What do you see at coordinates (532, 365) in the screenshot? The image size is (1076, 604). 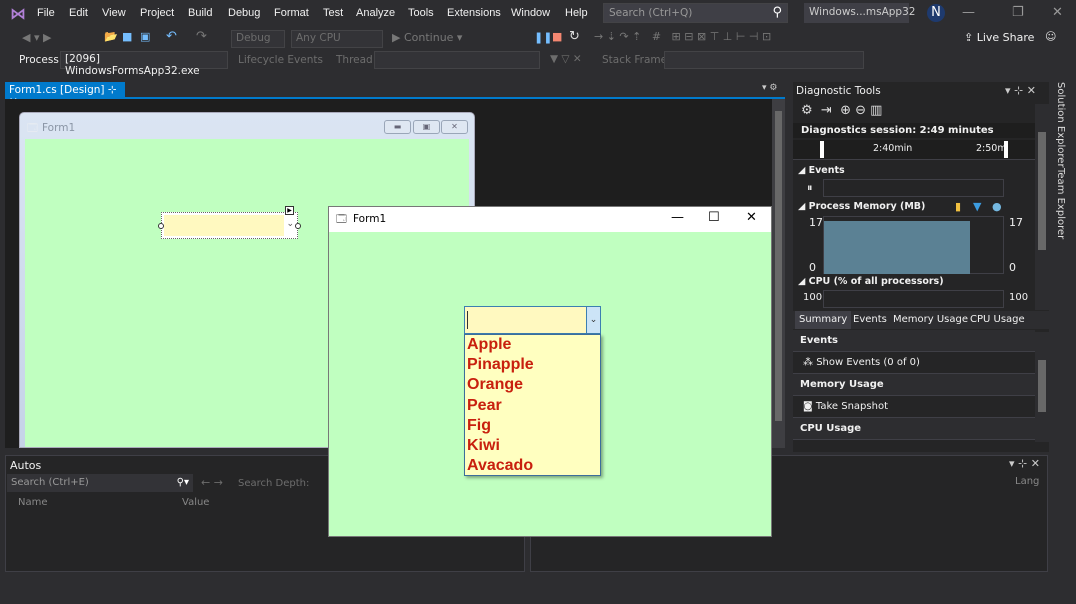 I see `list-item: Pinapple` at bounding box center [532, 365].